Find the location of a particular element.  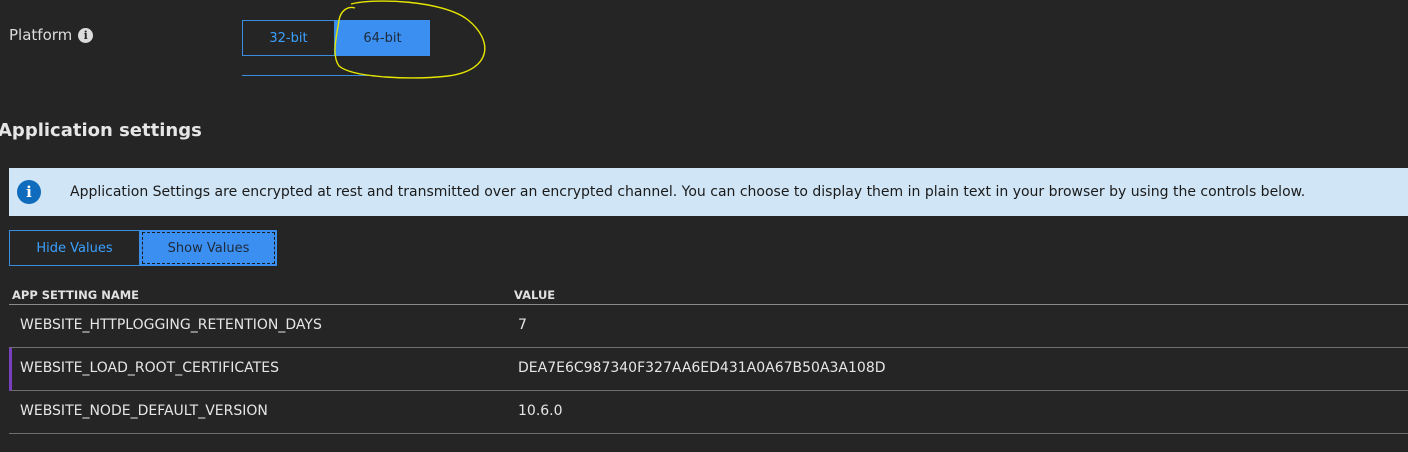

platform-label: Platform is located at coordinates (41, 35).